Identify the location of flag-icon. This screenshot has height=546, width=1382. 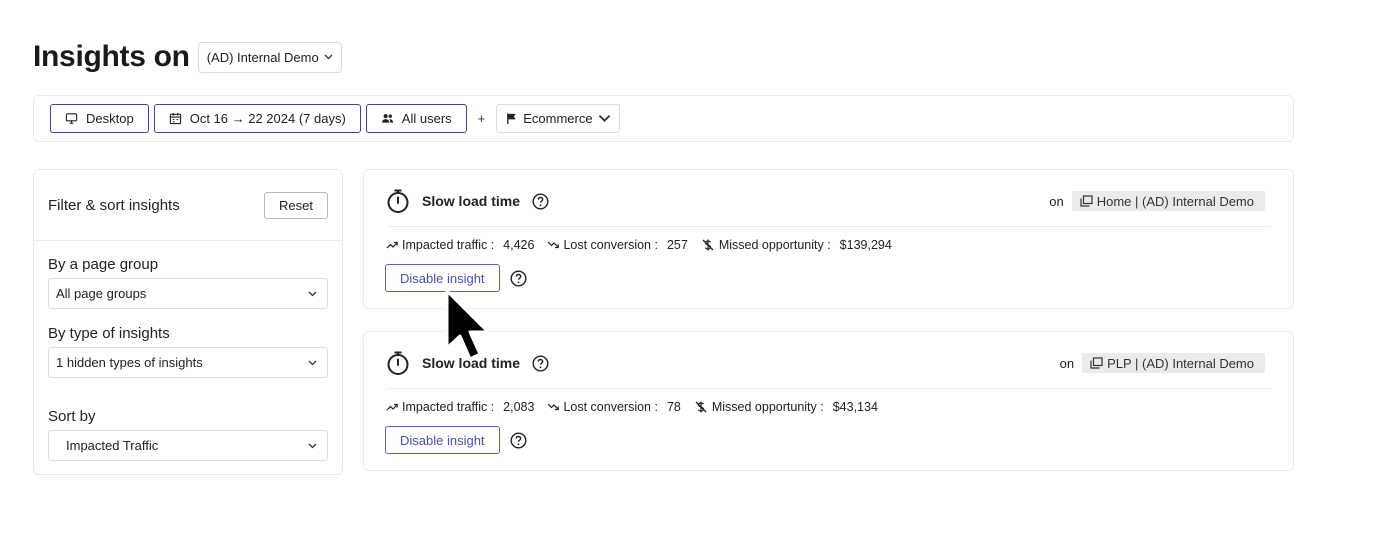
(511, 119).